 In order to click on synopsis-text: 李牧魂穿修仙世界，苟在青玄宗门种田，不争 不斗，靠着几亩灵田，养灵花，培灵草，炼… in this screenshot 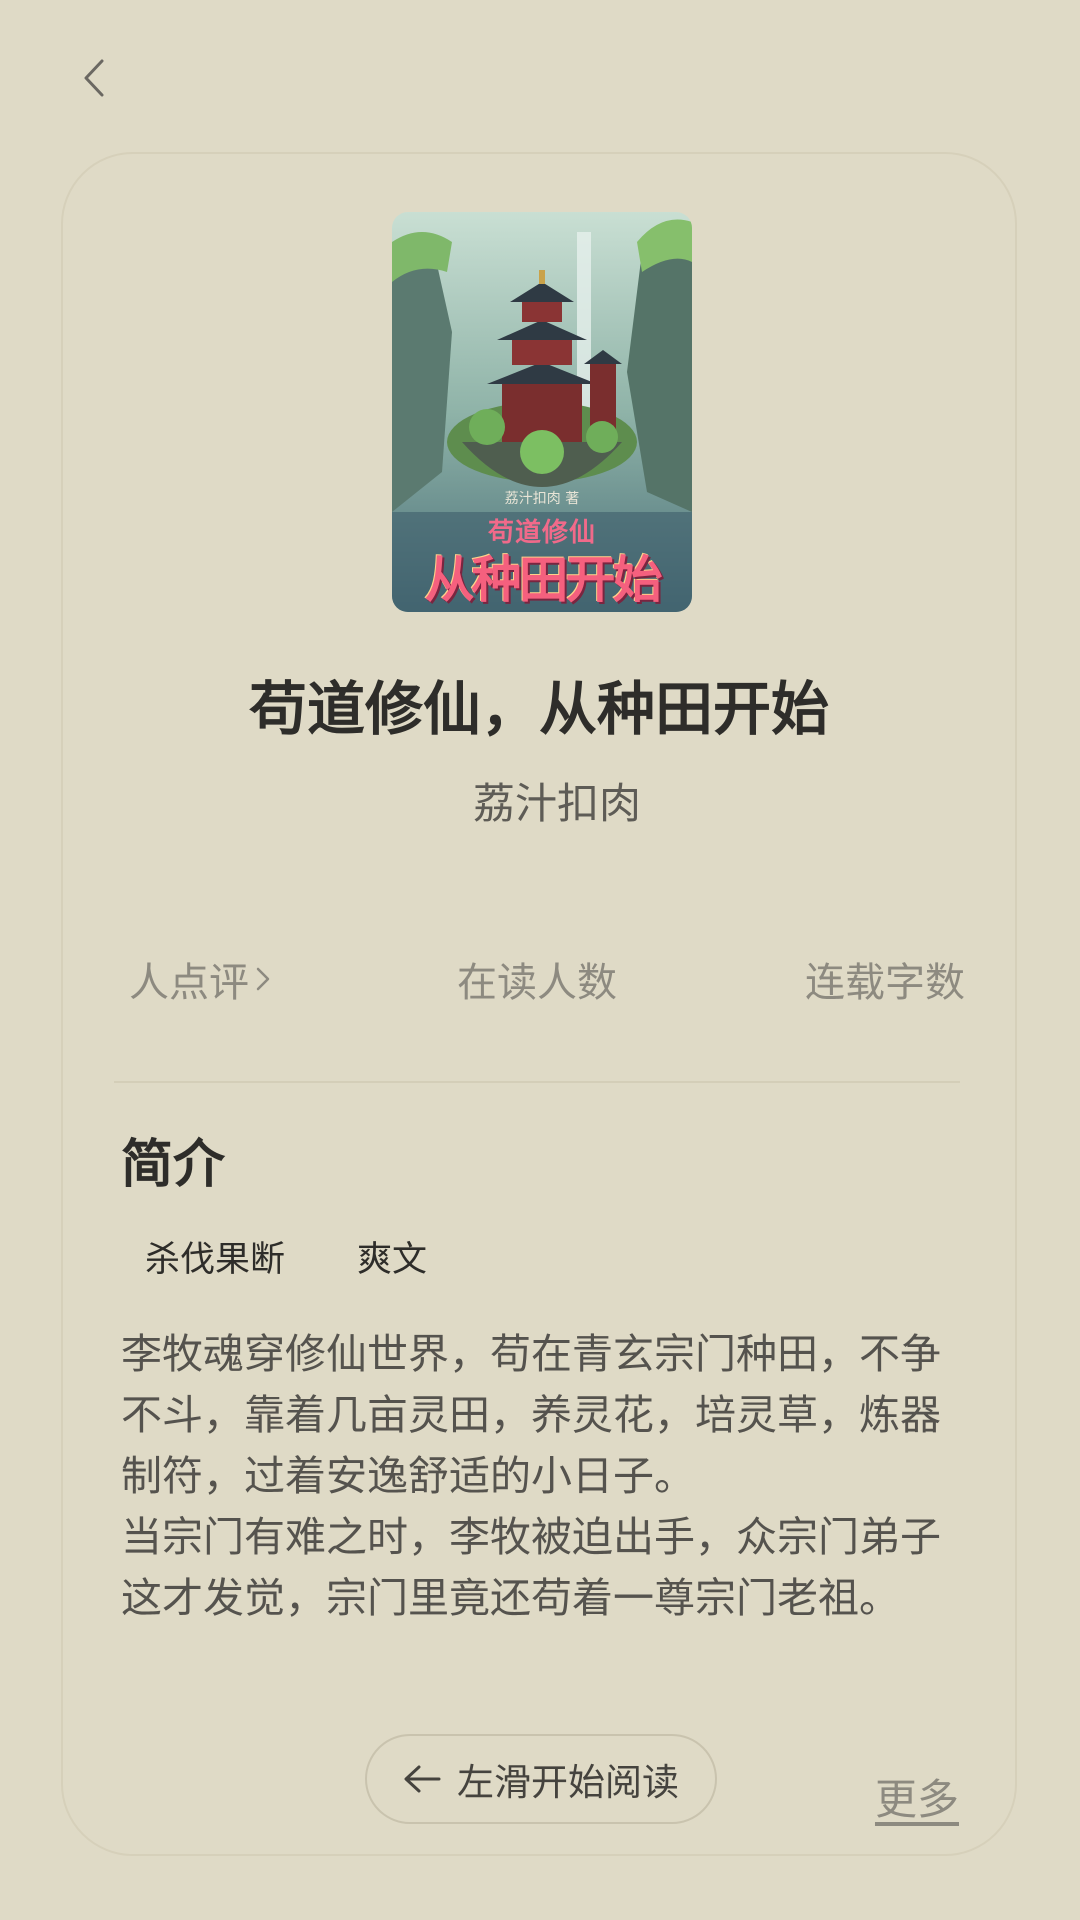, I will do `click(531, 1476)`.